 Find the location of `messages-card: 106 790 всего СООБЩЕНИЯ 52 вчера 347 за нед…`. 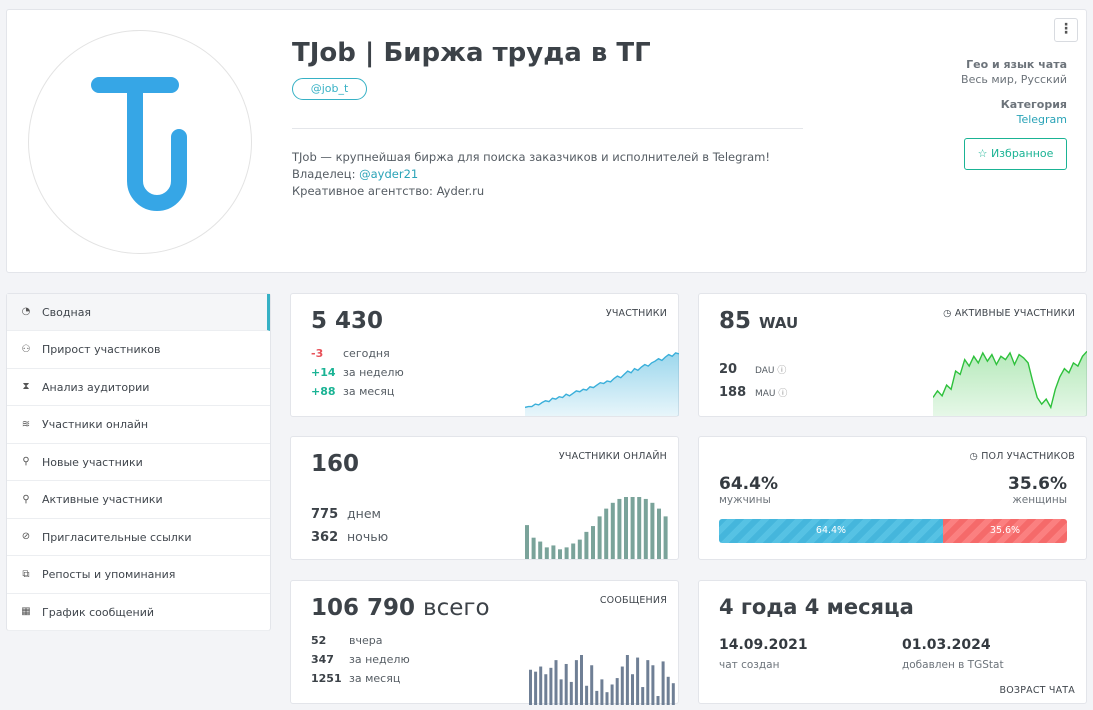

messages-card: 106 790 всего СООБЩЕНИЯ 52 вчера 347 за нед… is located at coordinates (484, 642).